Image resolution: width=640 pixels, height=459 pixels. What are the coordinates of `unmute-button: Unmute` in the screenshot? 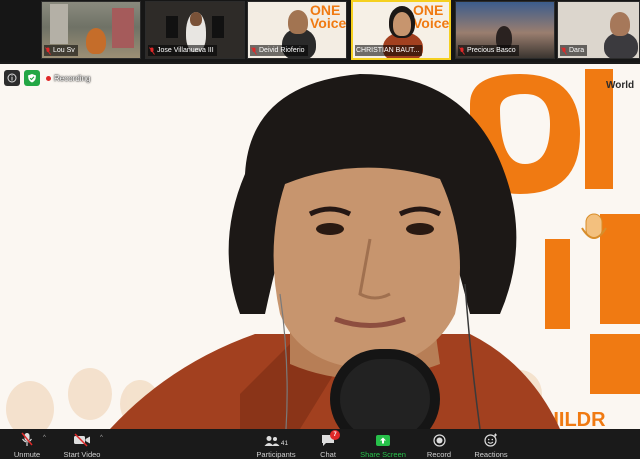 It's located at (27, 444).